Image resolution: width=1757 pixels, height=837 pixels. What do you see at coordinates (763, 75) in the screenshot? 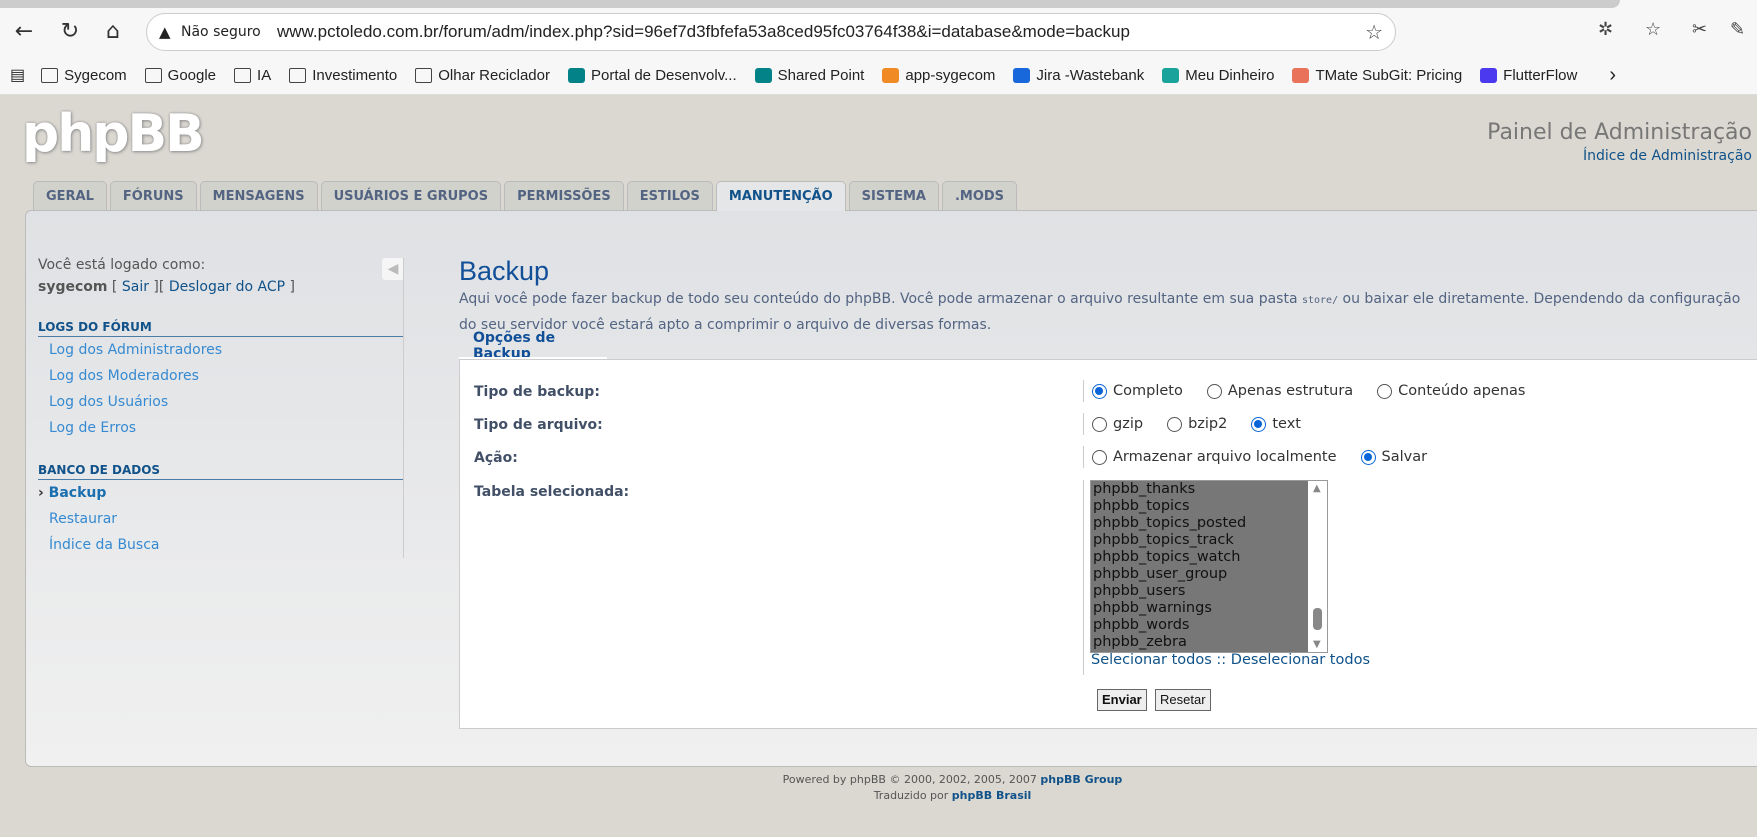
I see `sharepoint-icon` at bounding box center [763, 75].